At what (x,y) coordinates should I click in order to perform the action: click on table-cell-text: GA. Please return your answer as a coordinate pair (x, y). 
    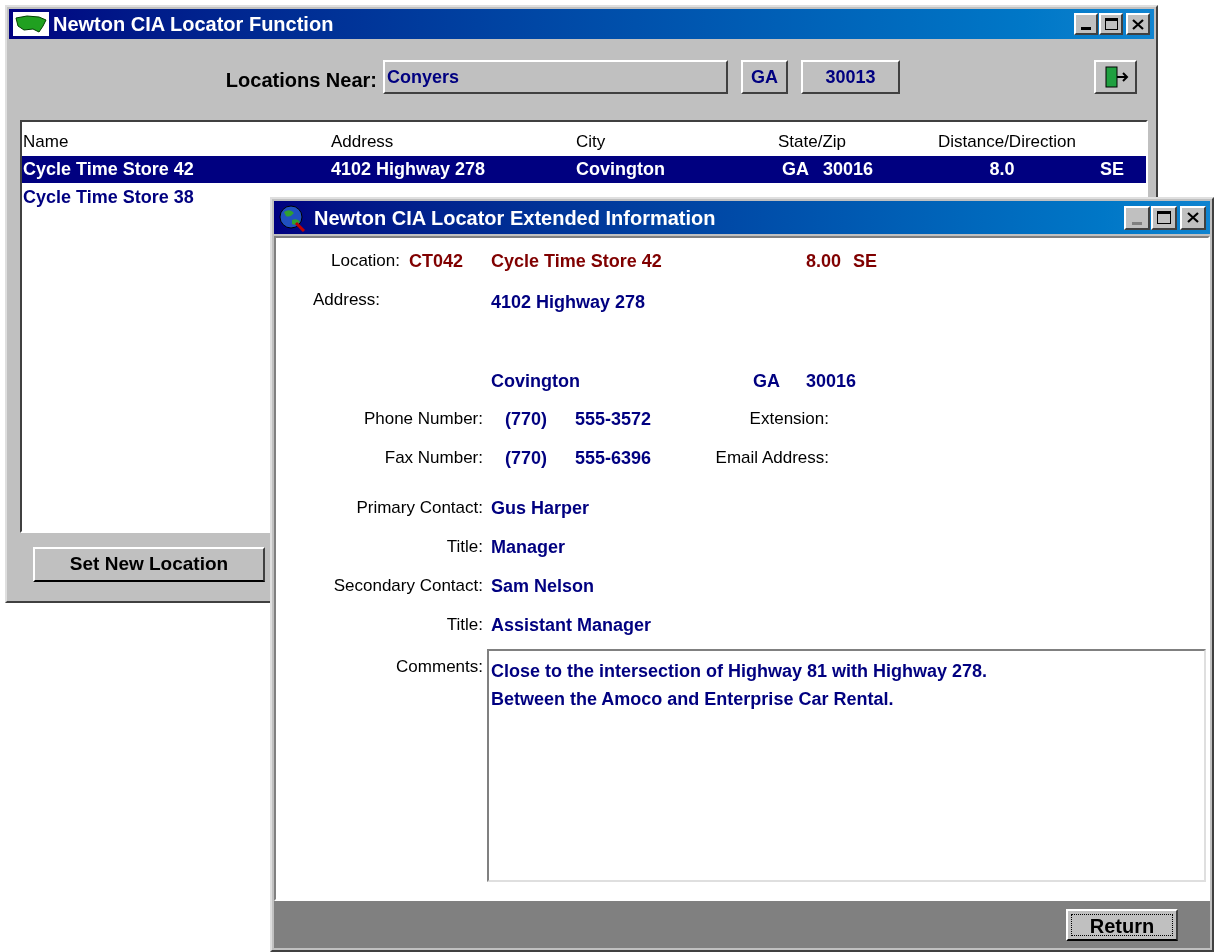
    Looking at the image, I should click on (796, 169).